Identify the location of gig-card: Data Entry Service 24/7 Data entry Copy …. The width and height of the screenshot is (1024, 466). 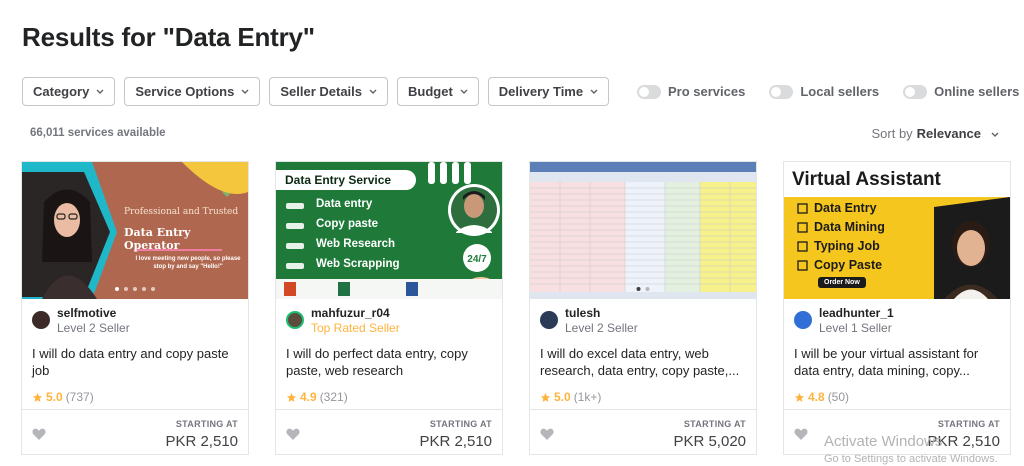
(389, 308).